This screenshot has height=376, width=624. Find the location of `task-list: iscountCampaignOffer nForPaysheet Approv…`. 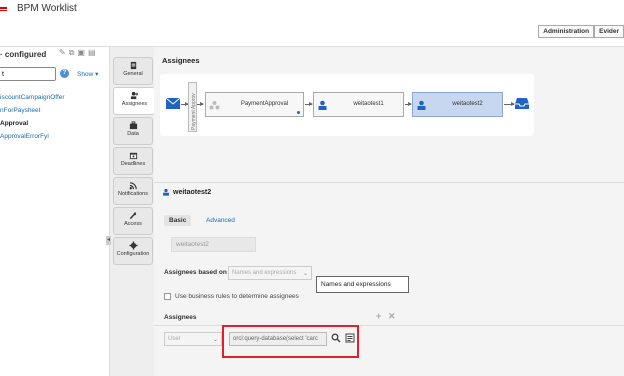

task-list: iscountCampaignOffer nForPaysheet Approv… is located at coordinates (32, 117).